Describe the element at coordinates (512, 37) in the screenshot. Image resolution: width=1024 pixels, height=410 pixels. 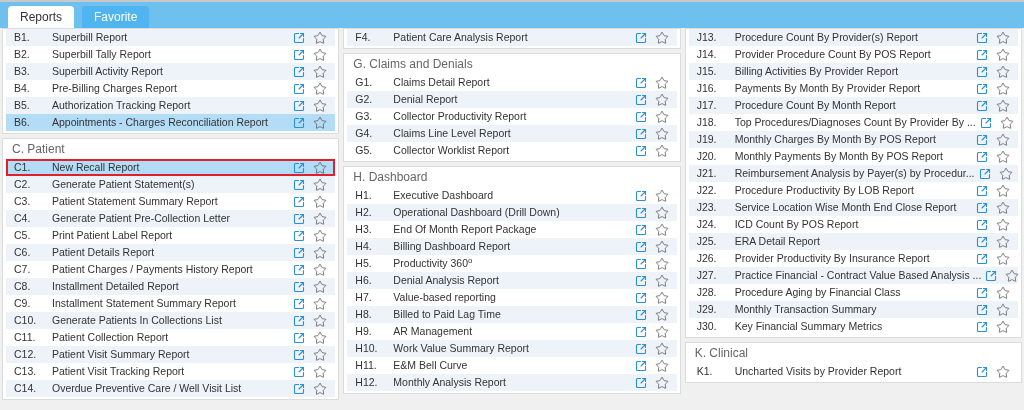
I see `report-row: F4. Patient Care Analysis Report` at that location.